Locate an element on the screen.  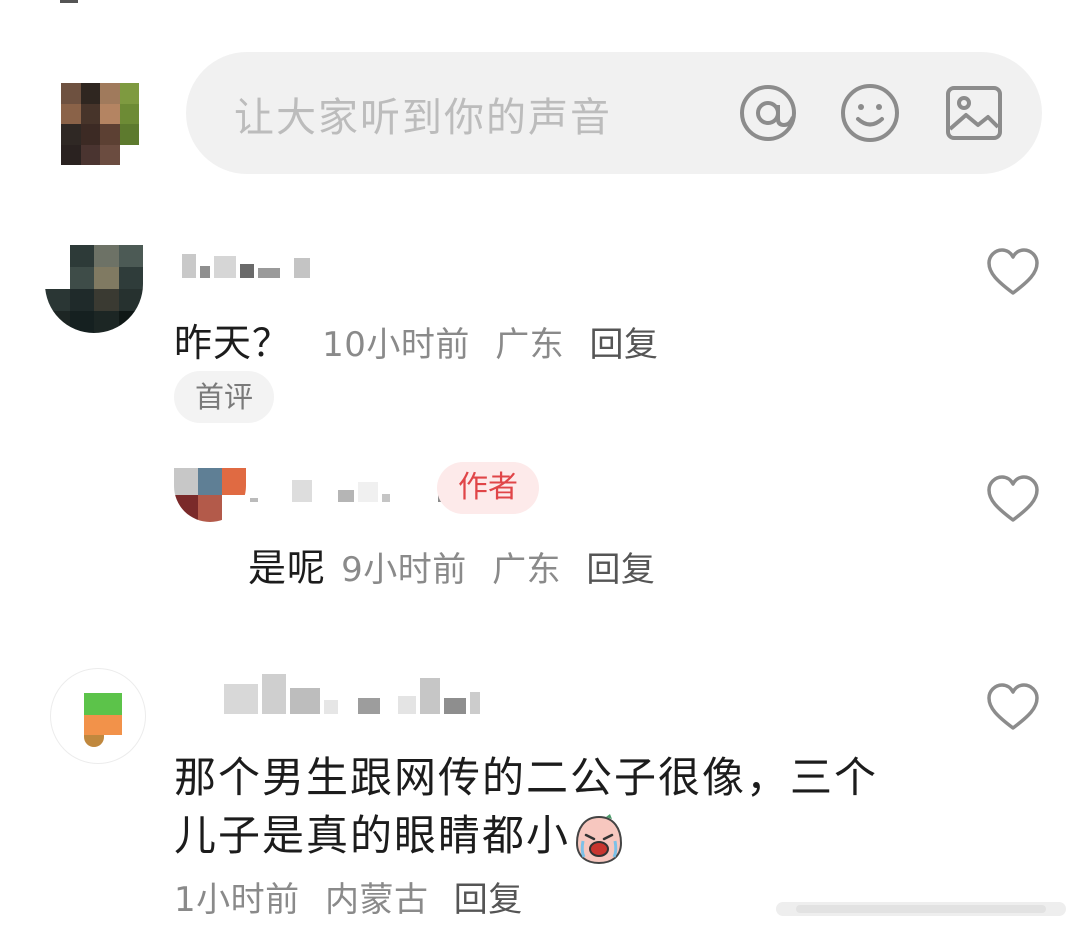
comment-input: 让大家听到你的声音 is located at coordinates (614, 113).